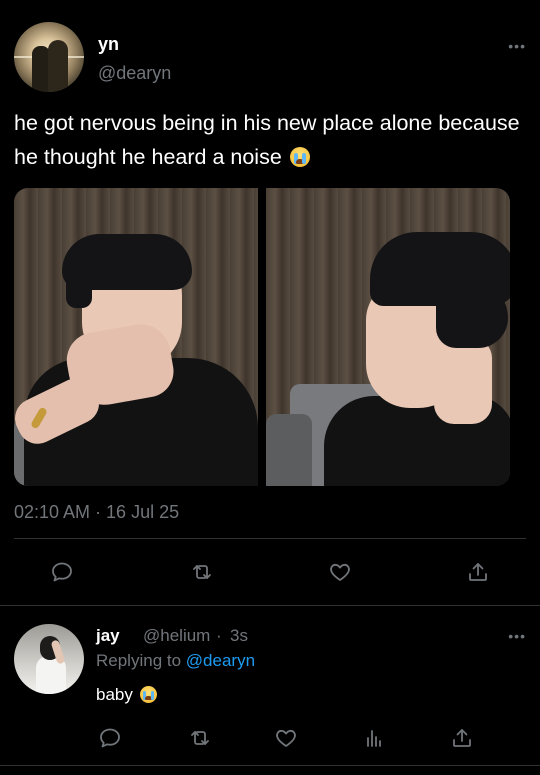 The width and height of the screenshot is (540, 775). What do you see at coordinates (239, 636) in the screenshot?
I see `reply-time: 3s` at bounding box center [239, 636].